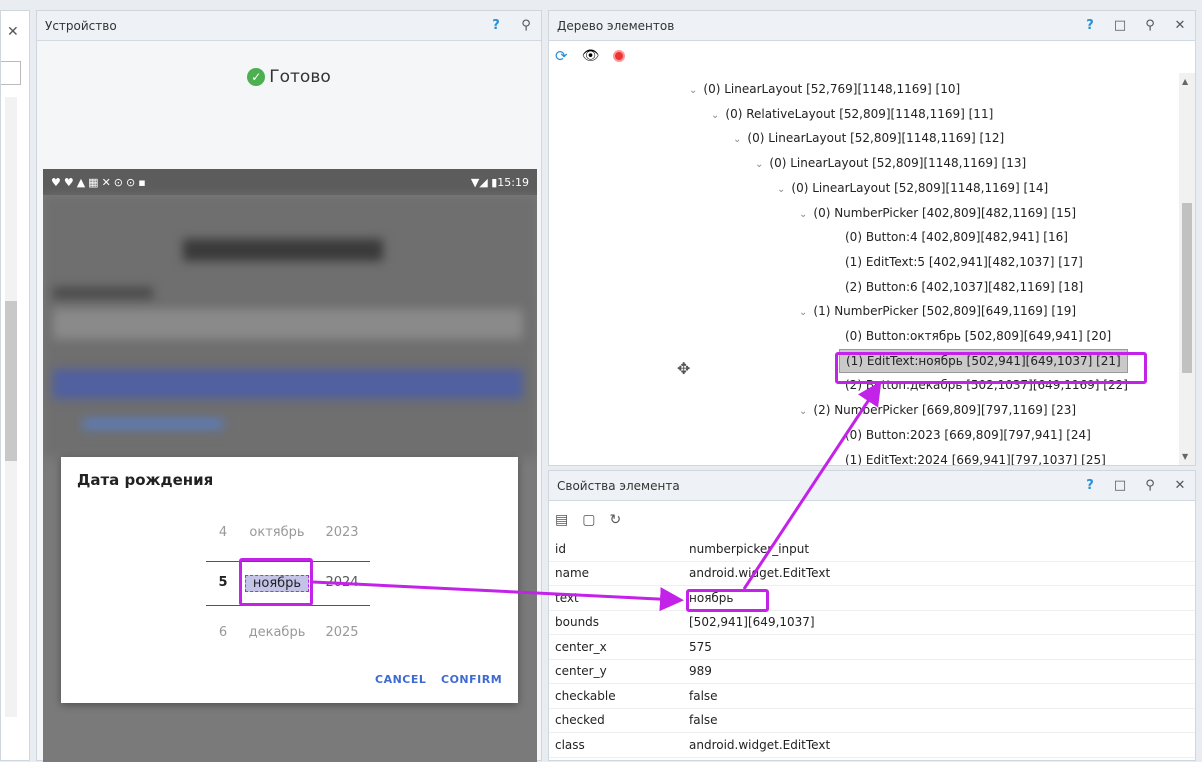 This screenshot has height=762, width=1202. I want to click on property-row: id numberpicker_input, so click(872, 549).